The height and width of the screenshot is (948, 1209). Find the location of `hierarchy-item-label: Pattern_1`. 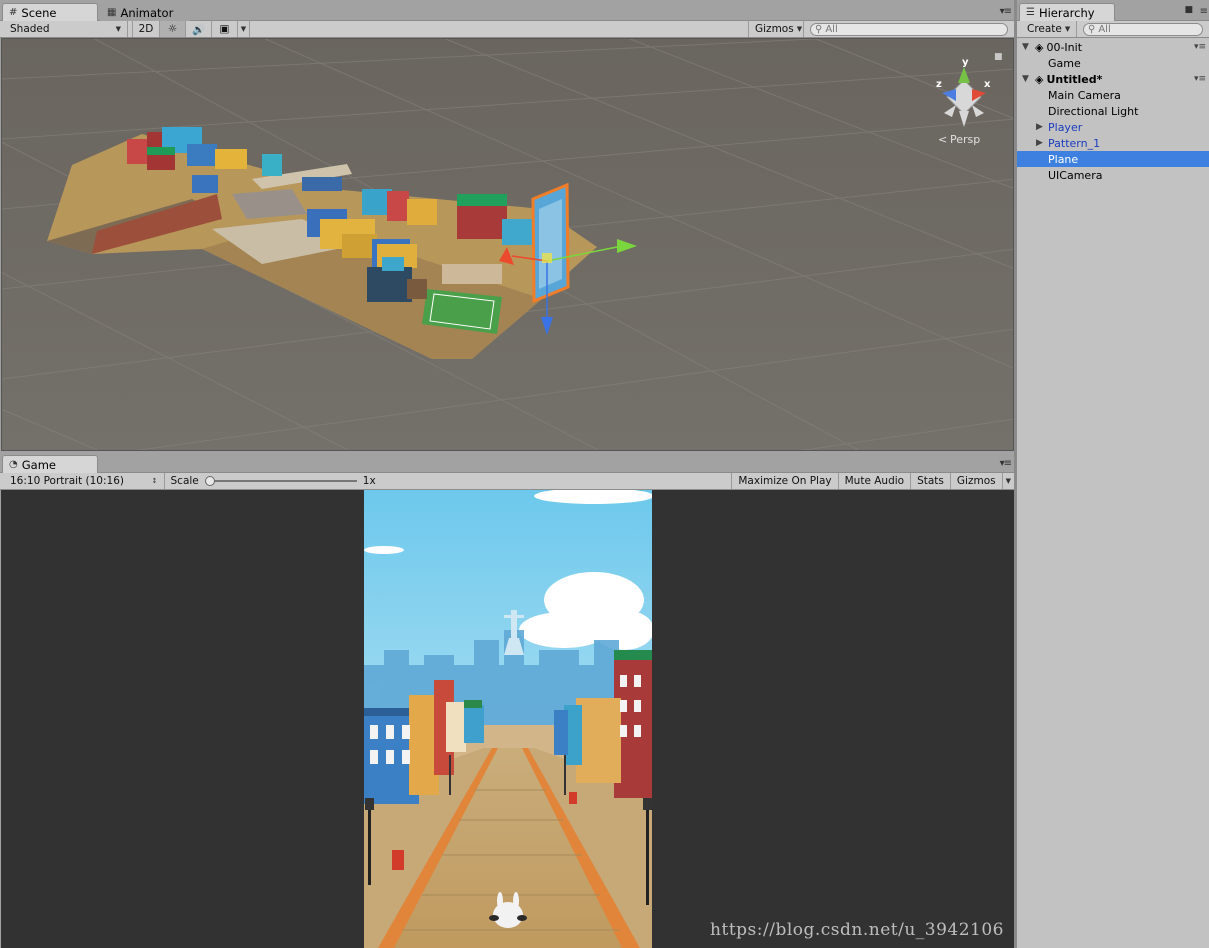

hierarchy-item-label: Pattern_1 is located at coordinates (1074, 143).